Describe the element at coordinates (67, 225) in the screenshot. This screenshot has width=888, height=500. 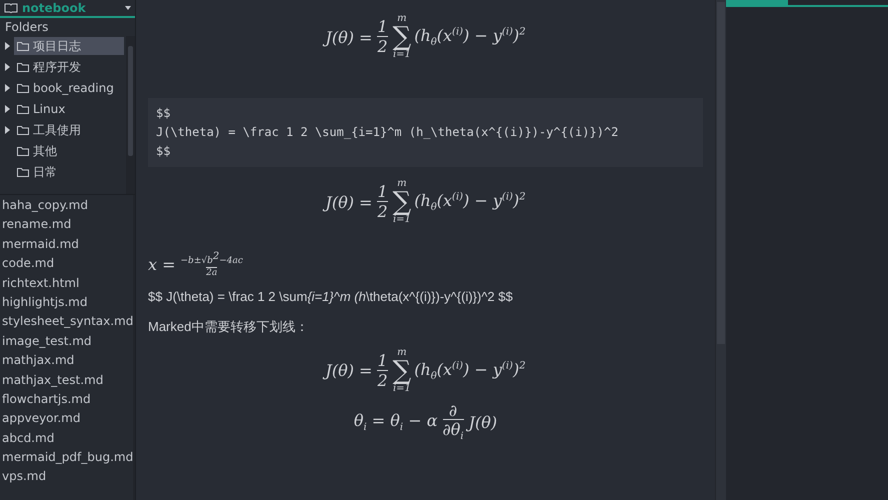
I see `file-item: rename.md` at that location.